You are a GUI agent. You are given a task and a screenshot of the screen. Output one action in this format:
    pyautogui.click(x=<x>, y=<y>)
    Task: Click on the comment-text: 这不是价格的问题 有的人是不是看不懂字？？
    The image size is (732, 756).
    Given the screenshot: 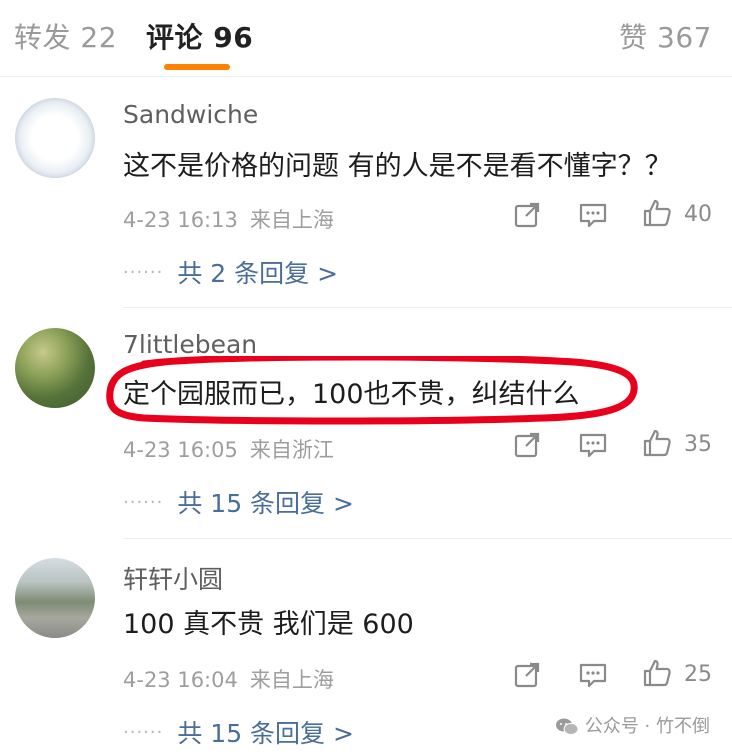 What is the action you would take?
    pyautogui.click(x=397, y=166)
    